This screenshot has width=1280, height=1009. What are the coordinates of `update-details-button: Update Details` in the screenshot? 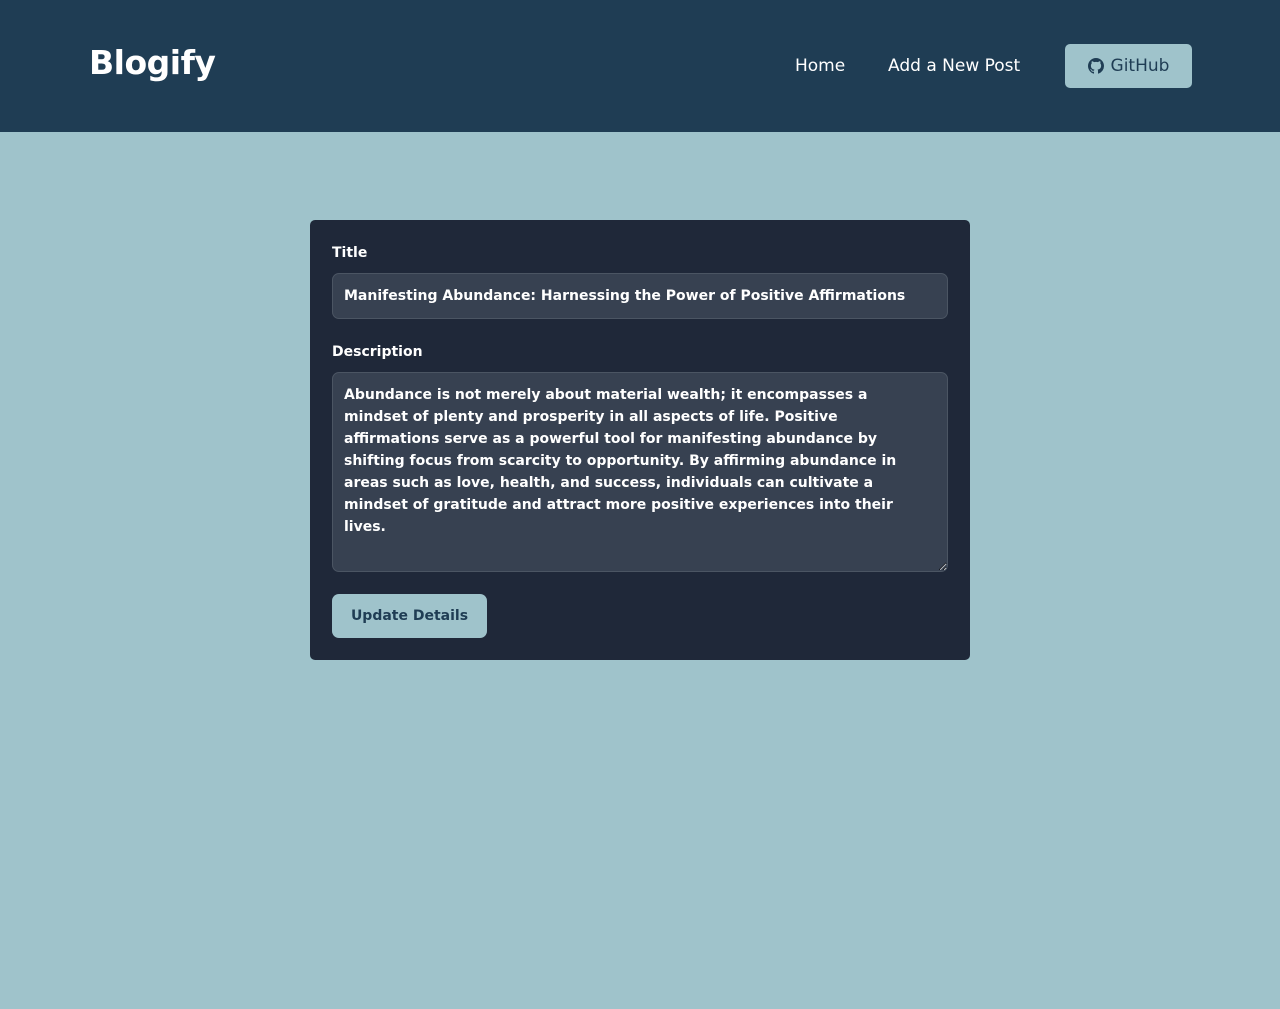 It's located at (409, 616).